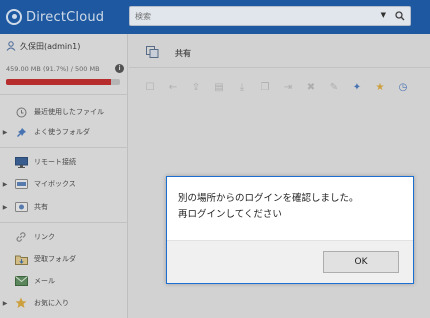  I want to click on dialog-message: 別の場所からのログインを確認しました。 再ログインしてください, so click(294, 207).